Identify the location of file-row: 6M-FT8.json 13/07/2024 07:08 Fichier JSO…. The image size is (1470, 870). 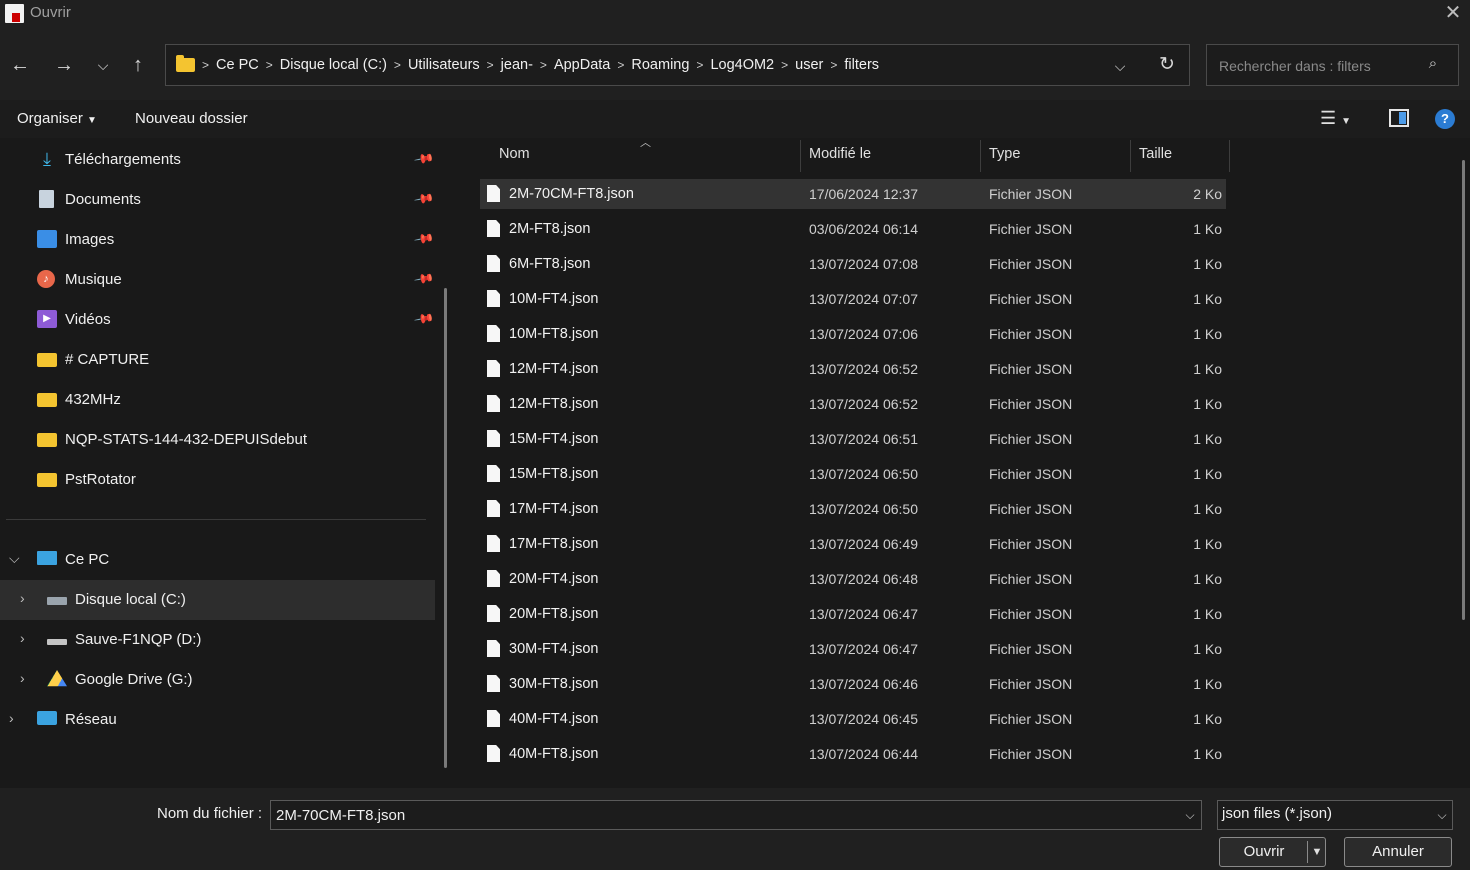
(853, 264).